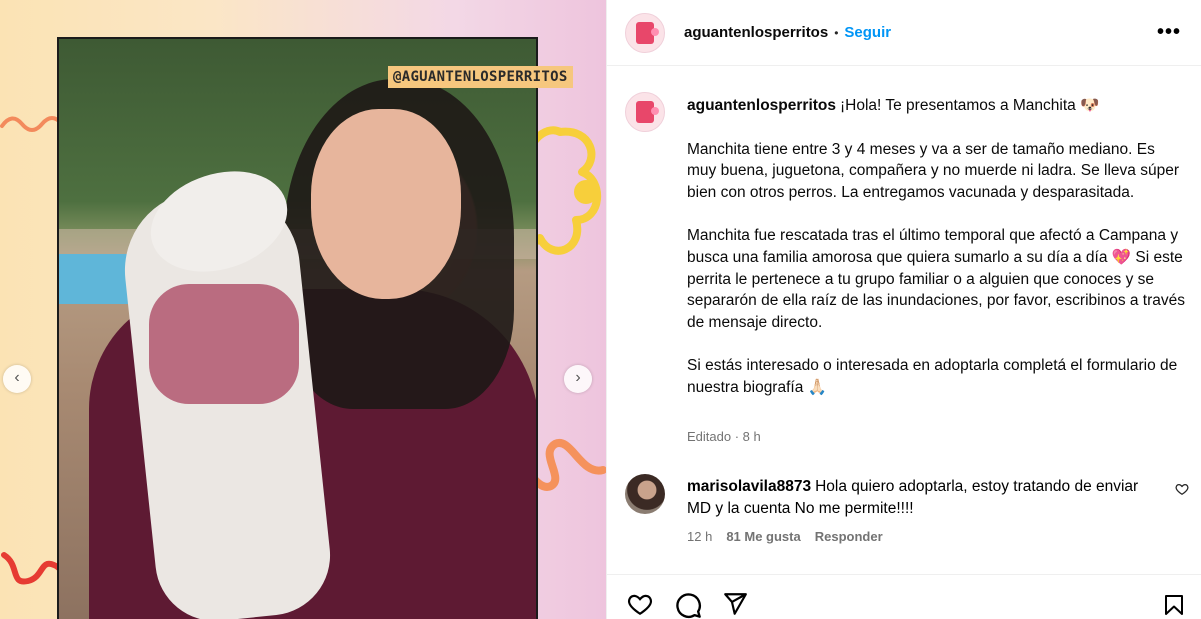 Image resolution: width=1201 pixels, height=619 pixels. Describe the element at coordinates (849, 536) in the screenshot. I see `reply-button: Responder` at that location.